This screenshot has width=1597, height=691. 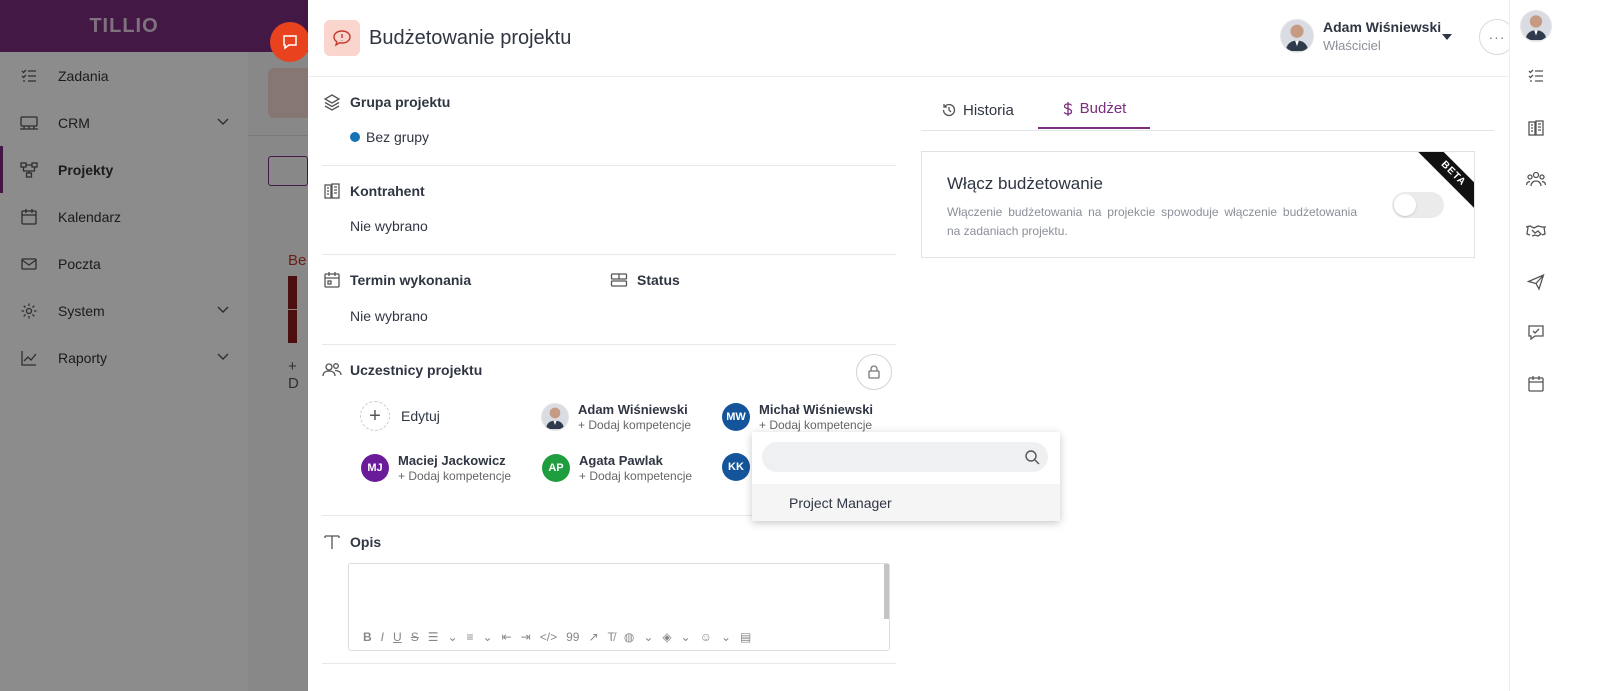 I want to click on participant-item: AP Agata Pawlak + Dodaj kompetencje, so click(x=617, y=468).